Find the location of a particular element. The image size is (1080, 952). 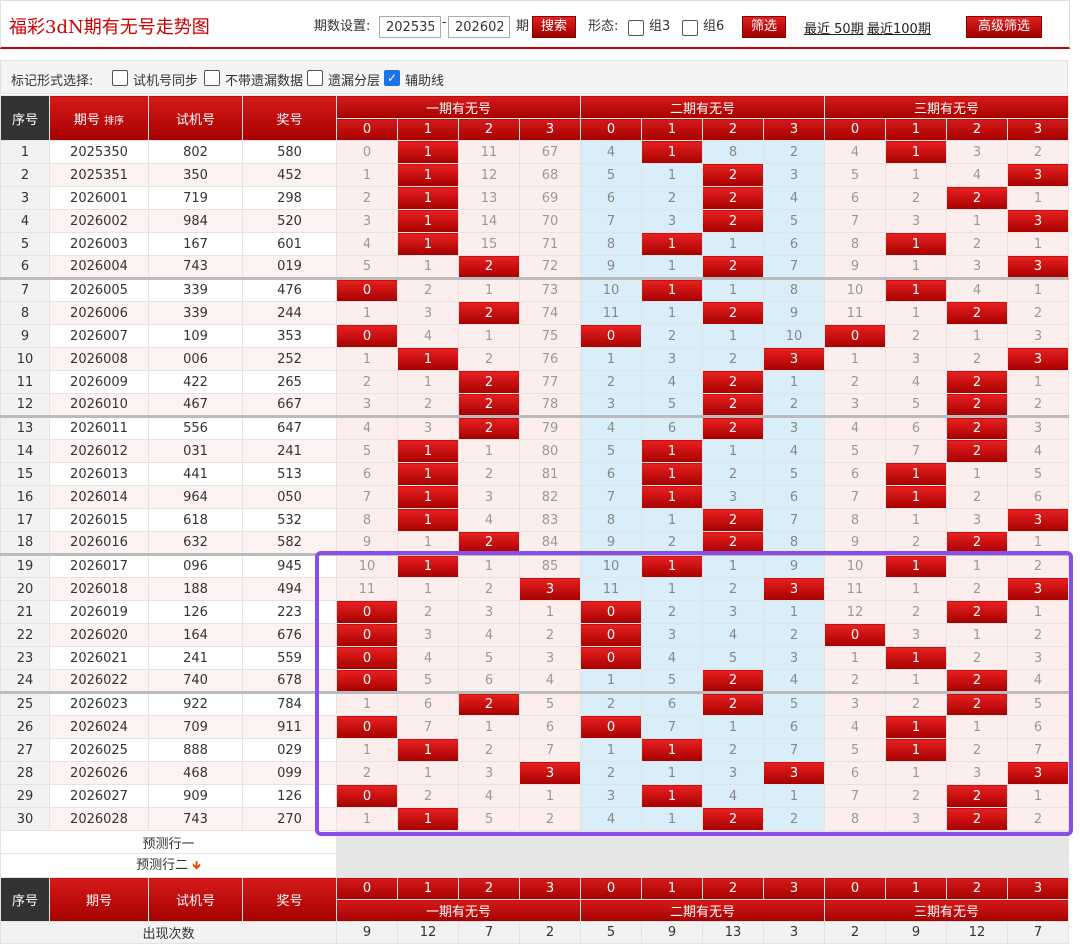

row-test-number: 109 is located at coordinates (195, 336).